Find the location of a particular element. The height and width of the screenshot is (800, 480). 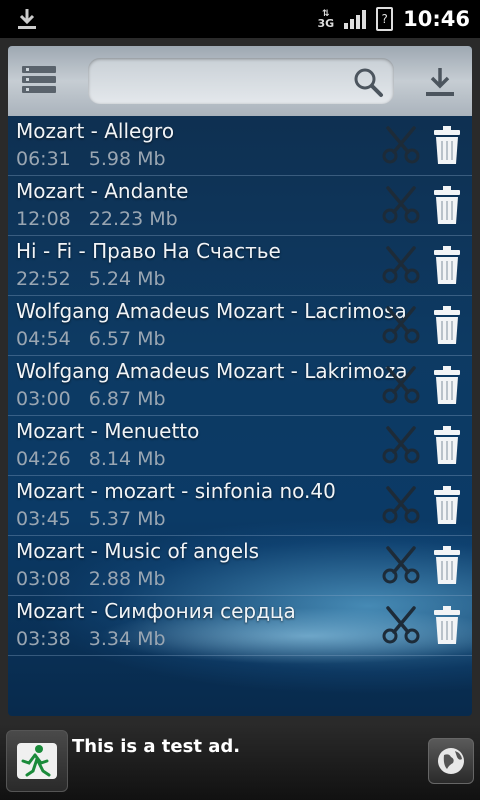

battery-status: ? is located at coordinates (384, 19).